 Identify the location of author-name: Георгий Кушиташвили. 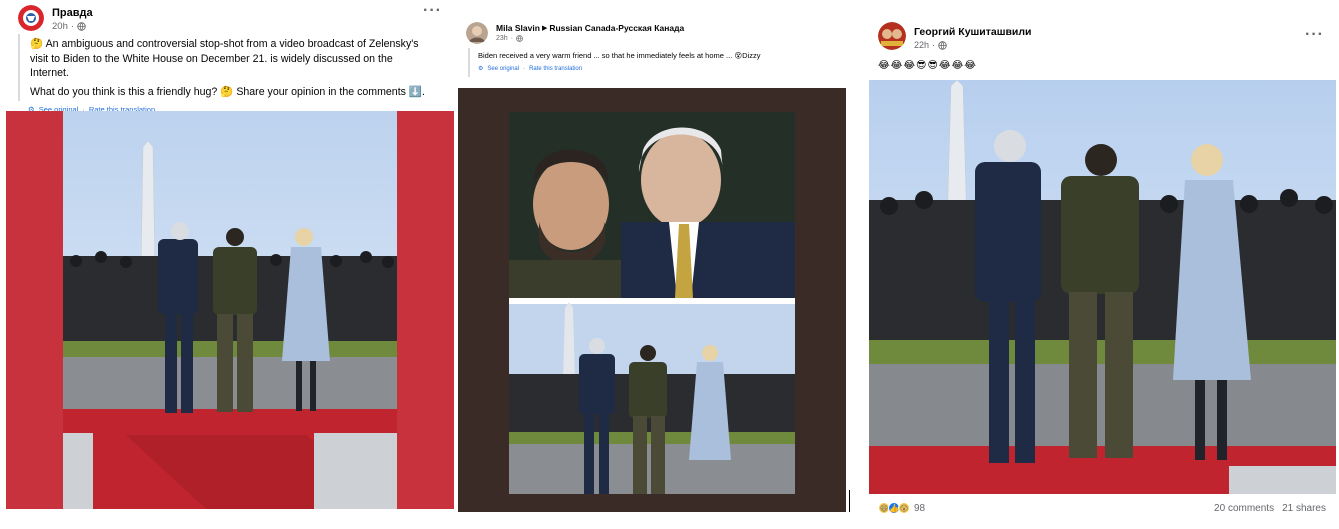
(973, 32).